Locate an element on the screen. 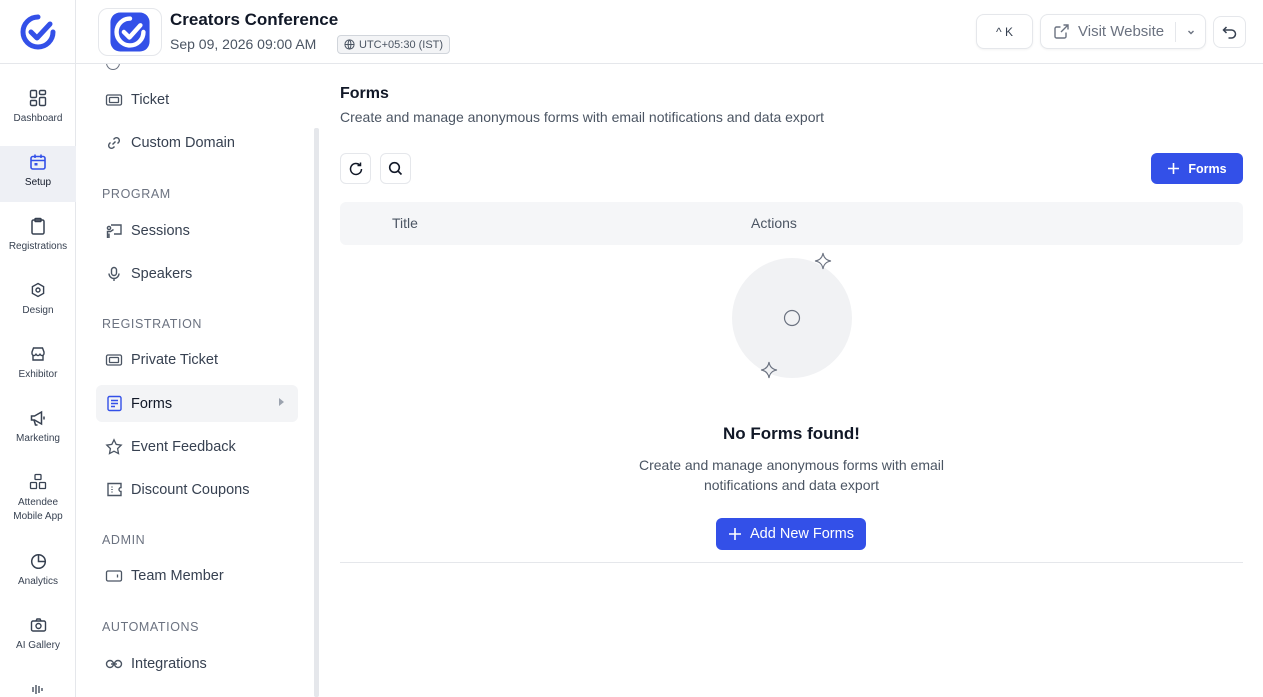 The image size is (1263, 697). primary-rail: Dashboard Setup Registrations Design Exh is located at coordinates (38, 348).